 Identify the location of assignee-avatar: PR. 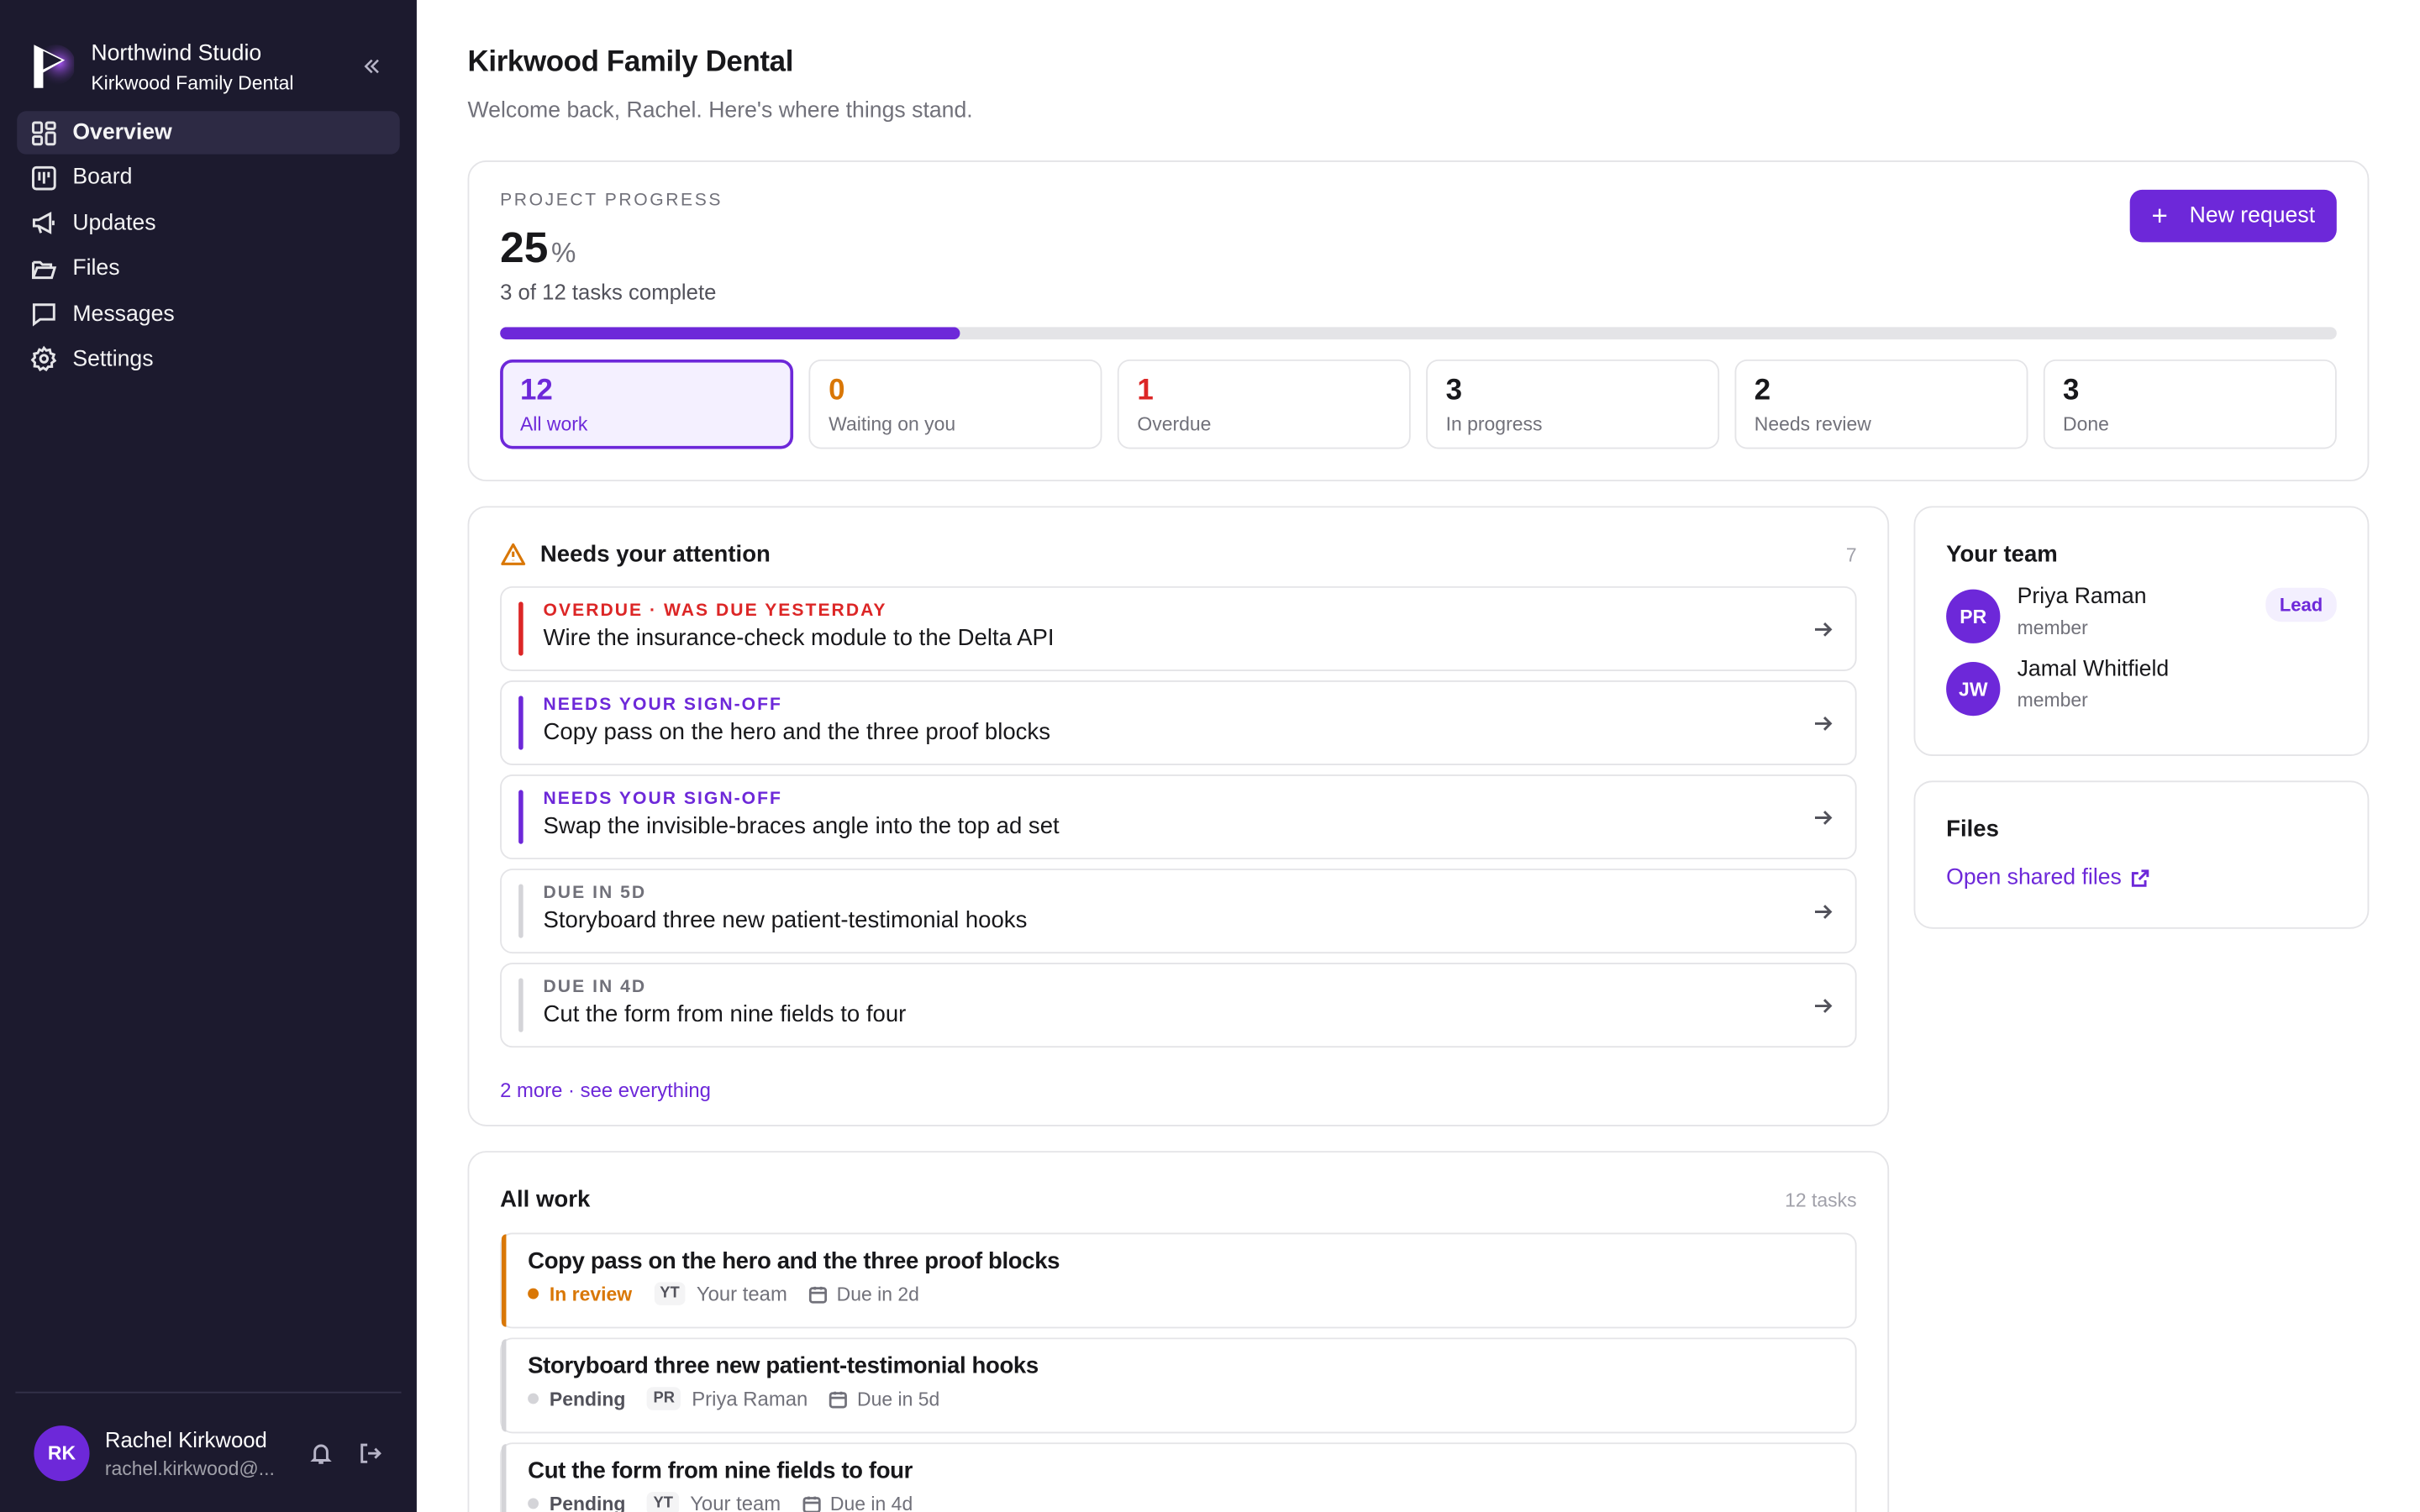
(664, 1398).